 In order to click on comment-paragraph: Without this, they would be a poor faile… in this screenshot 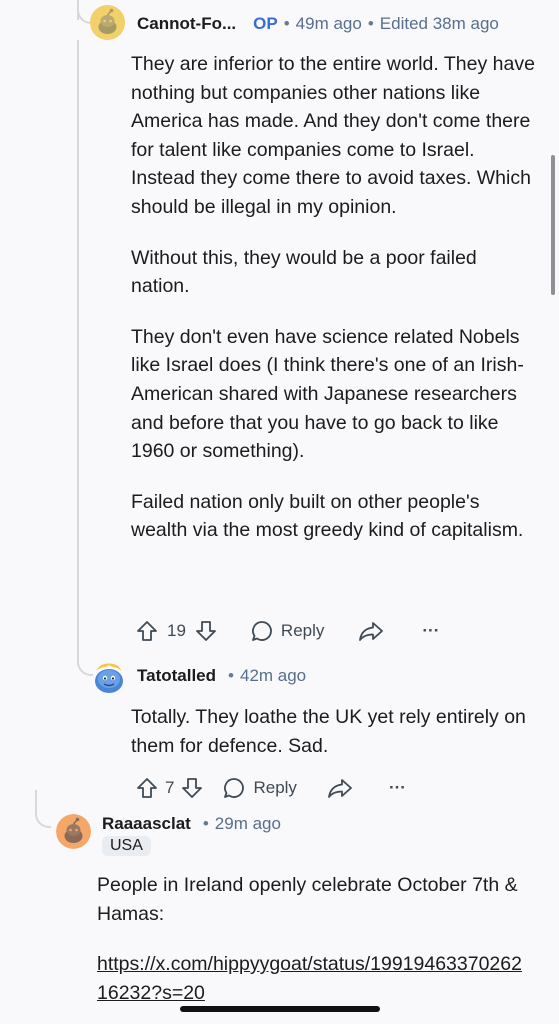, I will do `click(304, 272)`.